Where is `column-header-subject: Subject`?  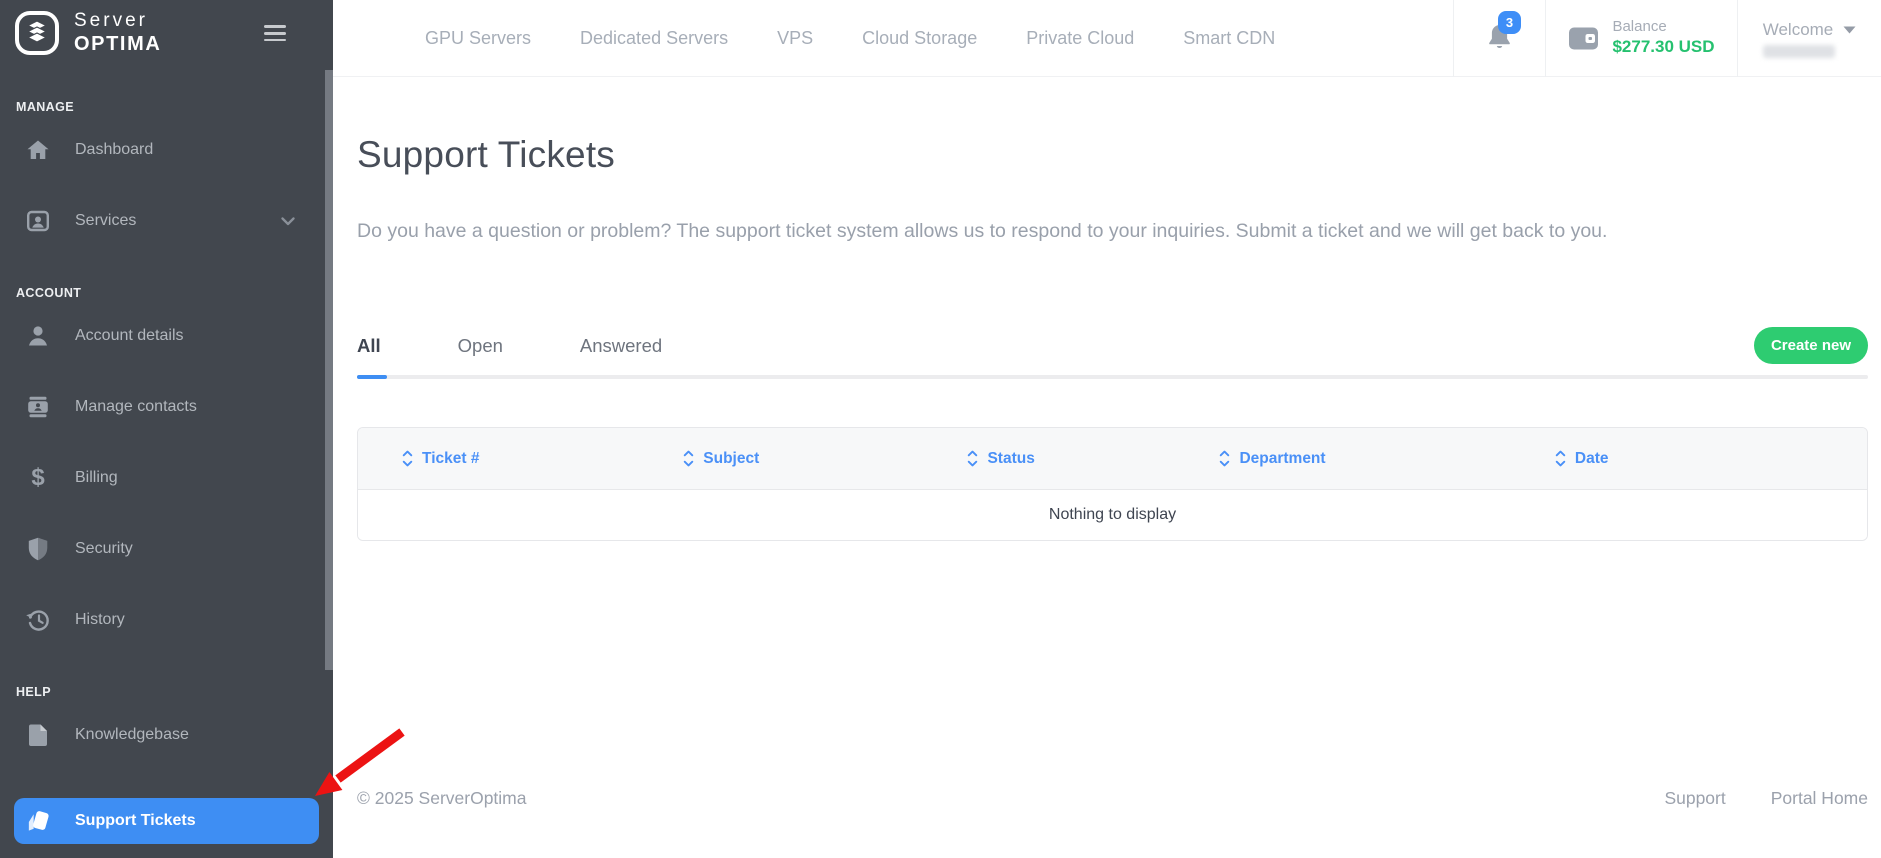
column-header-subject: Subject is located at coordinates (825, 459).